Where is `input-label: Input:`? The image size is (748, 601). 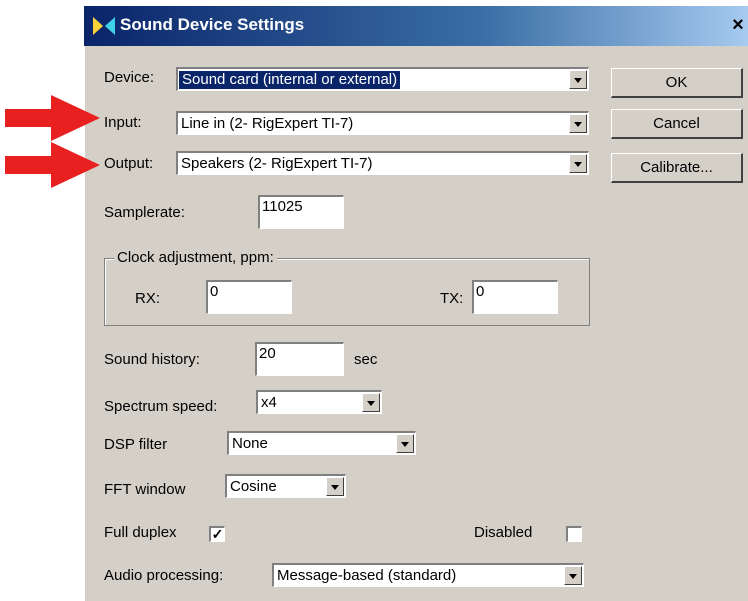 input-label: Input: is located at coordinates (123, 122).